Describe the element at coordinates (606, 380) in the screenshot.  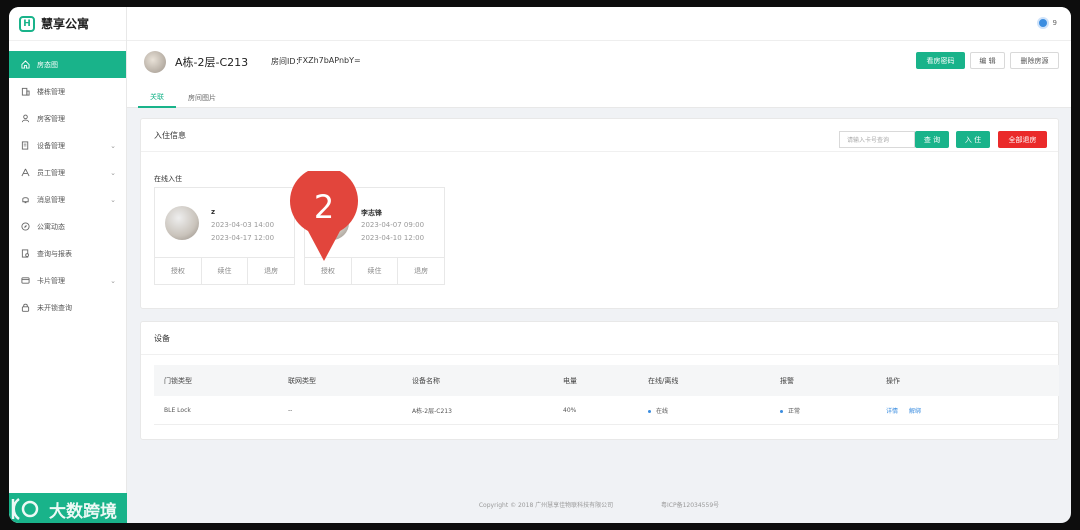
I see `table-header: 门锁类型 联网类型 设备名称 电量 在线/离线 报警 操作` at that location.